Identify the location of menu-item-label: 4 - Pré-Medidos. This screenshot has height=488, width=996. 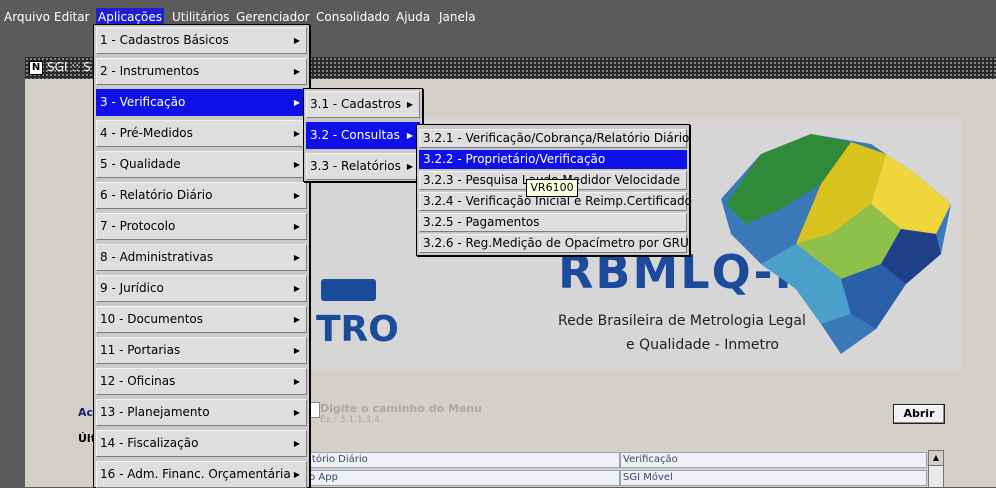
(146, 133).